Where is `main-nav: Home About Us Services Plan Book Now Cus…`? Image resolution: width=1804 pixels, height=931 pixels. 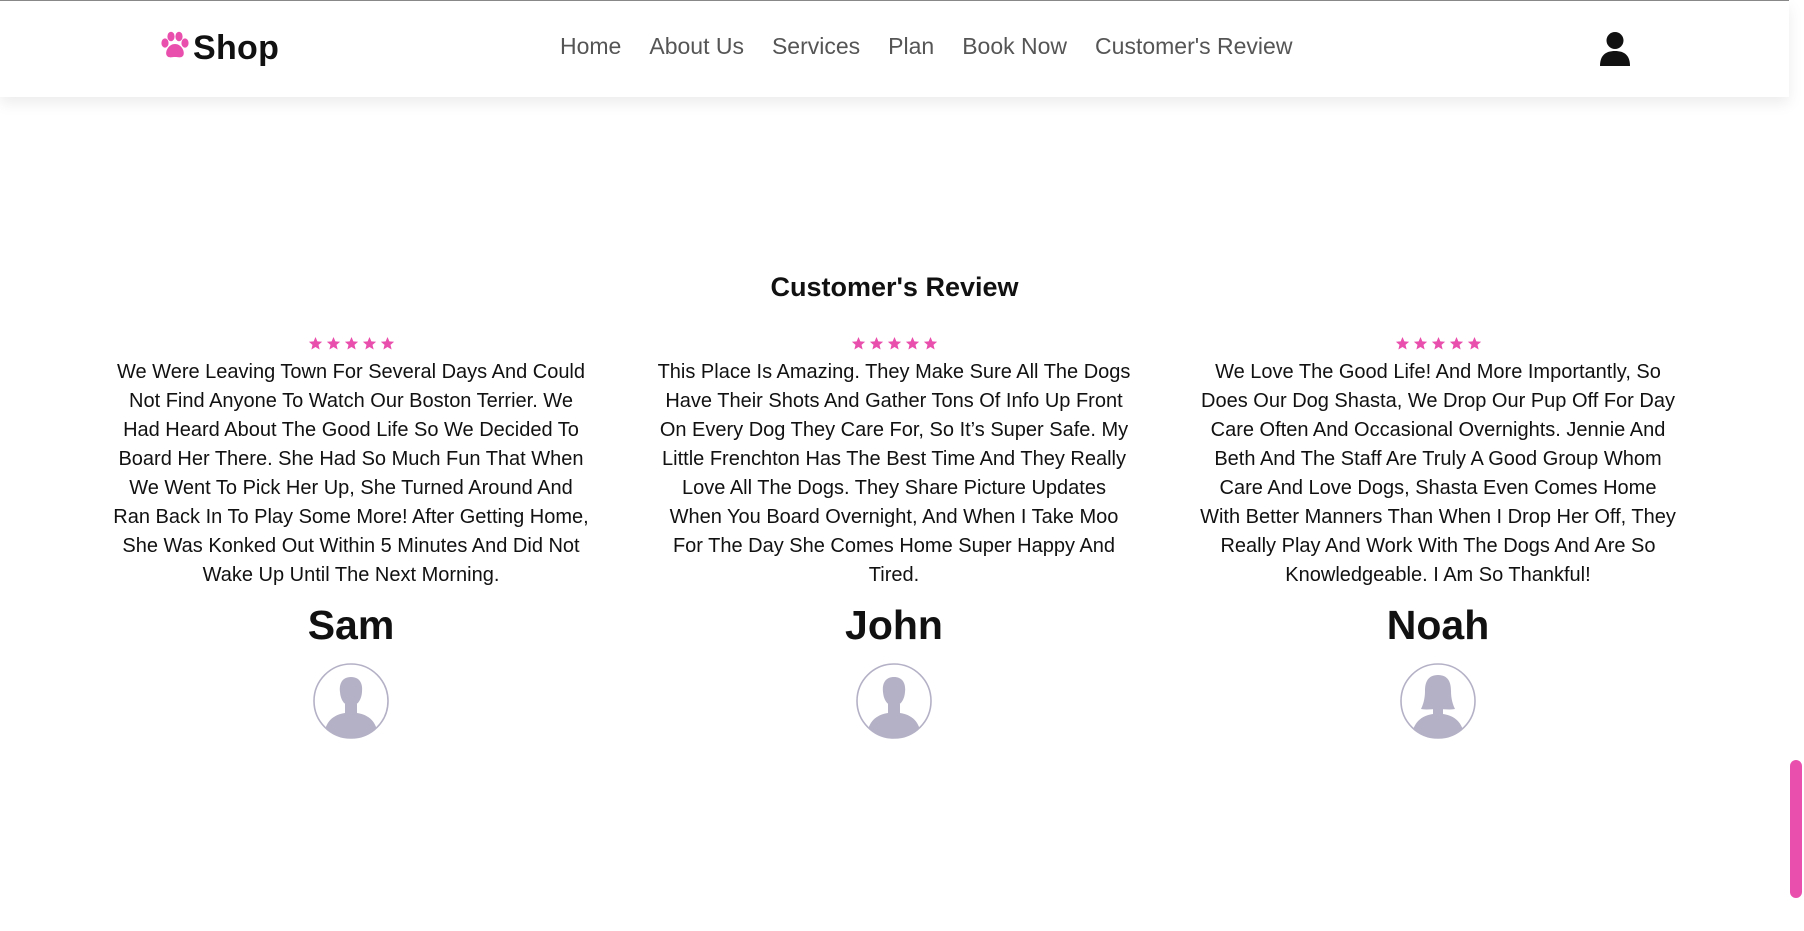 main-nav: Home About Us Services Plan Book Now Cus… is located at coordinates (926, 46).